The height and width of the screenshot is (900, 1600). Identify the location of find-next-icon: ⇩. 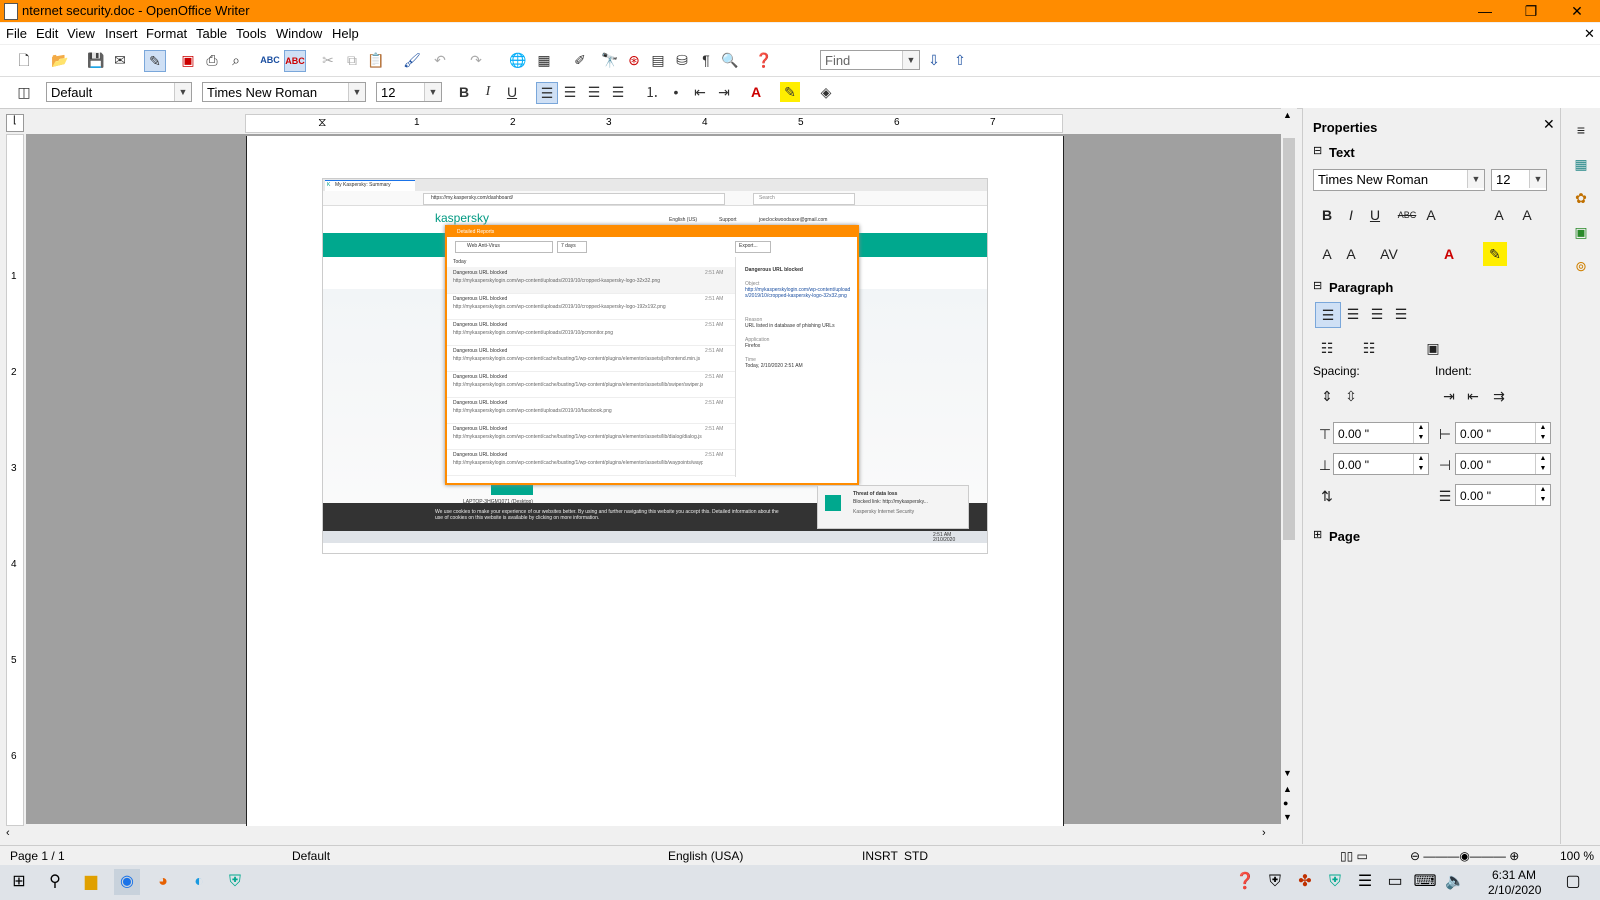
(934, 60).